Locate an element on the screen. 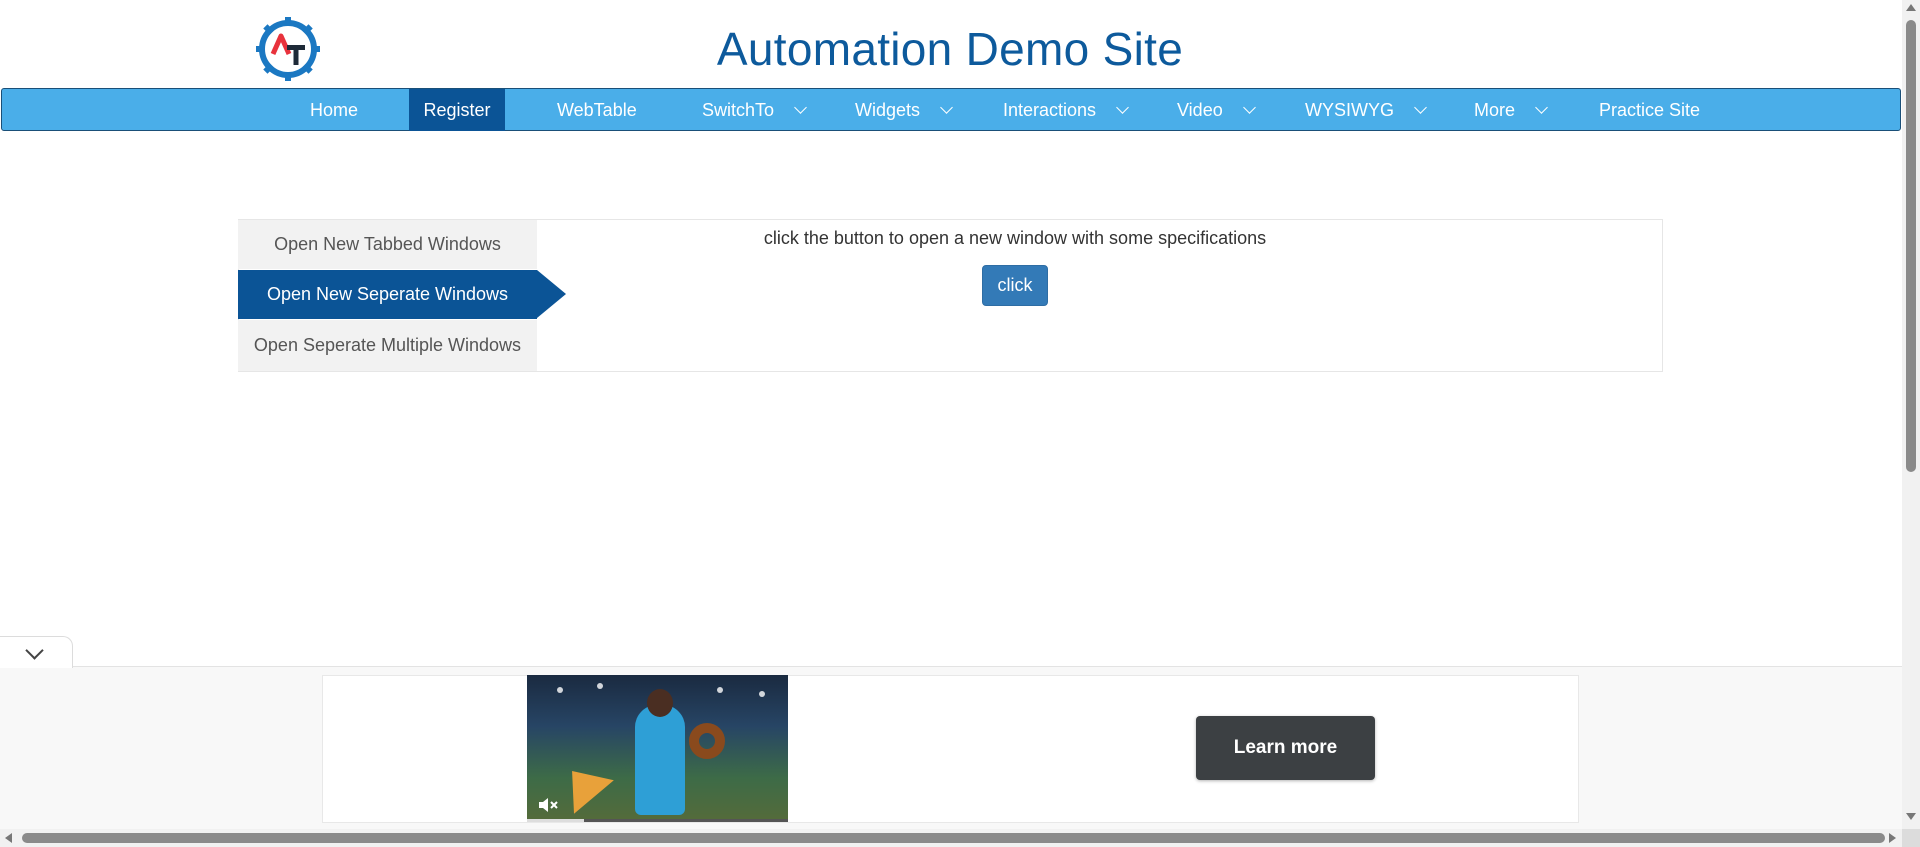  ad-collapse-toggle is located at coordinates (36, 652).